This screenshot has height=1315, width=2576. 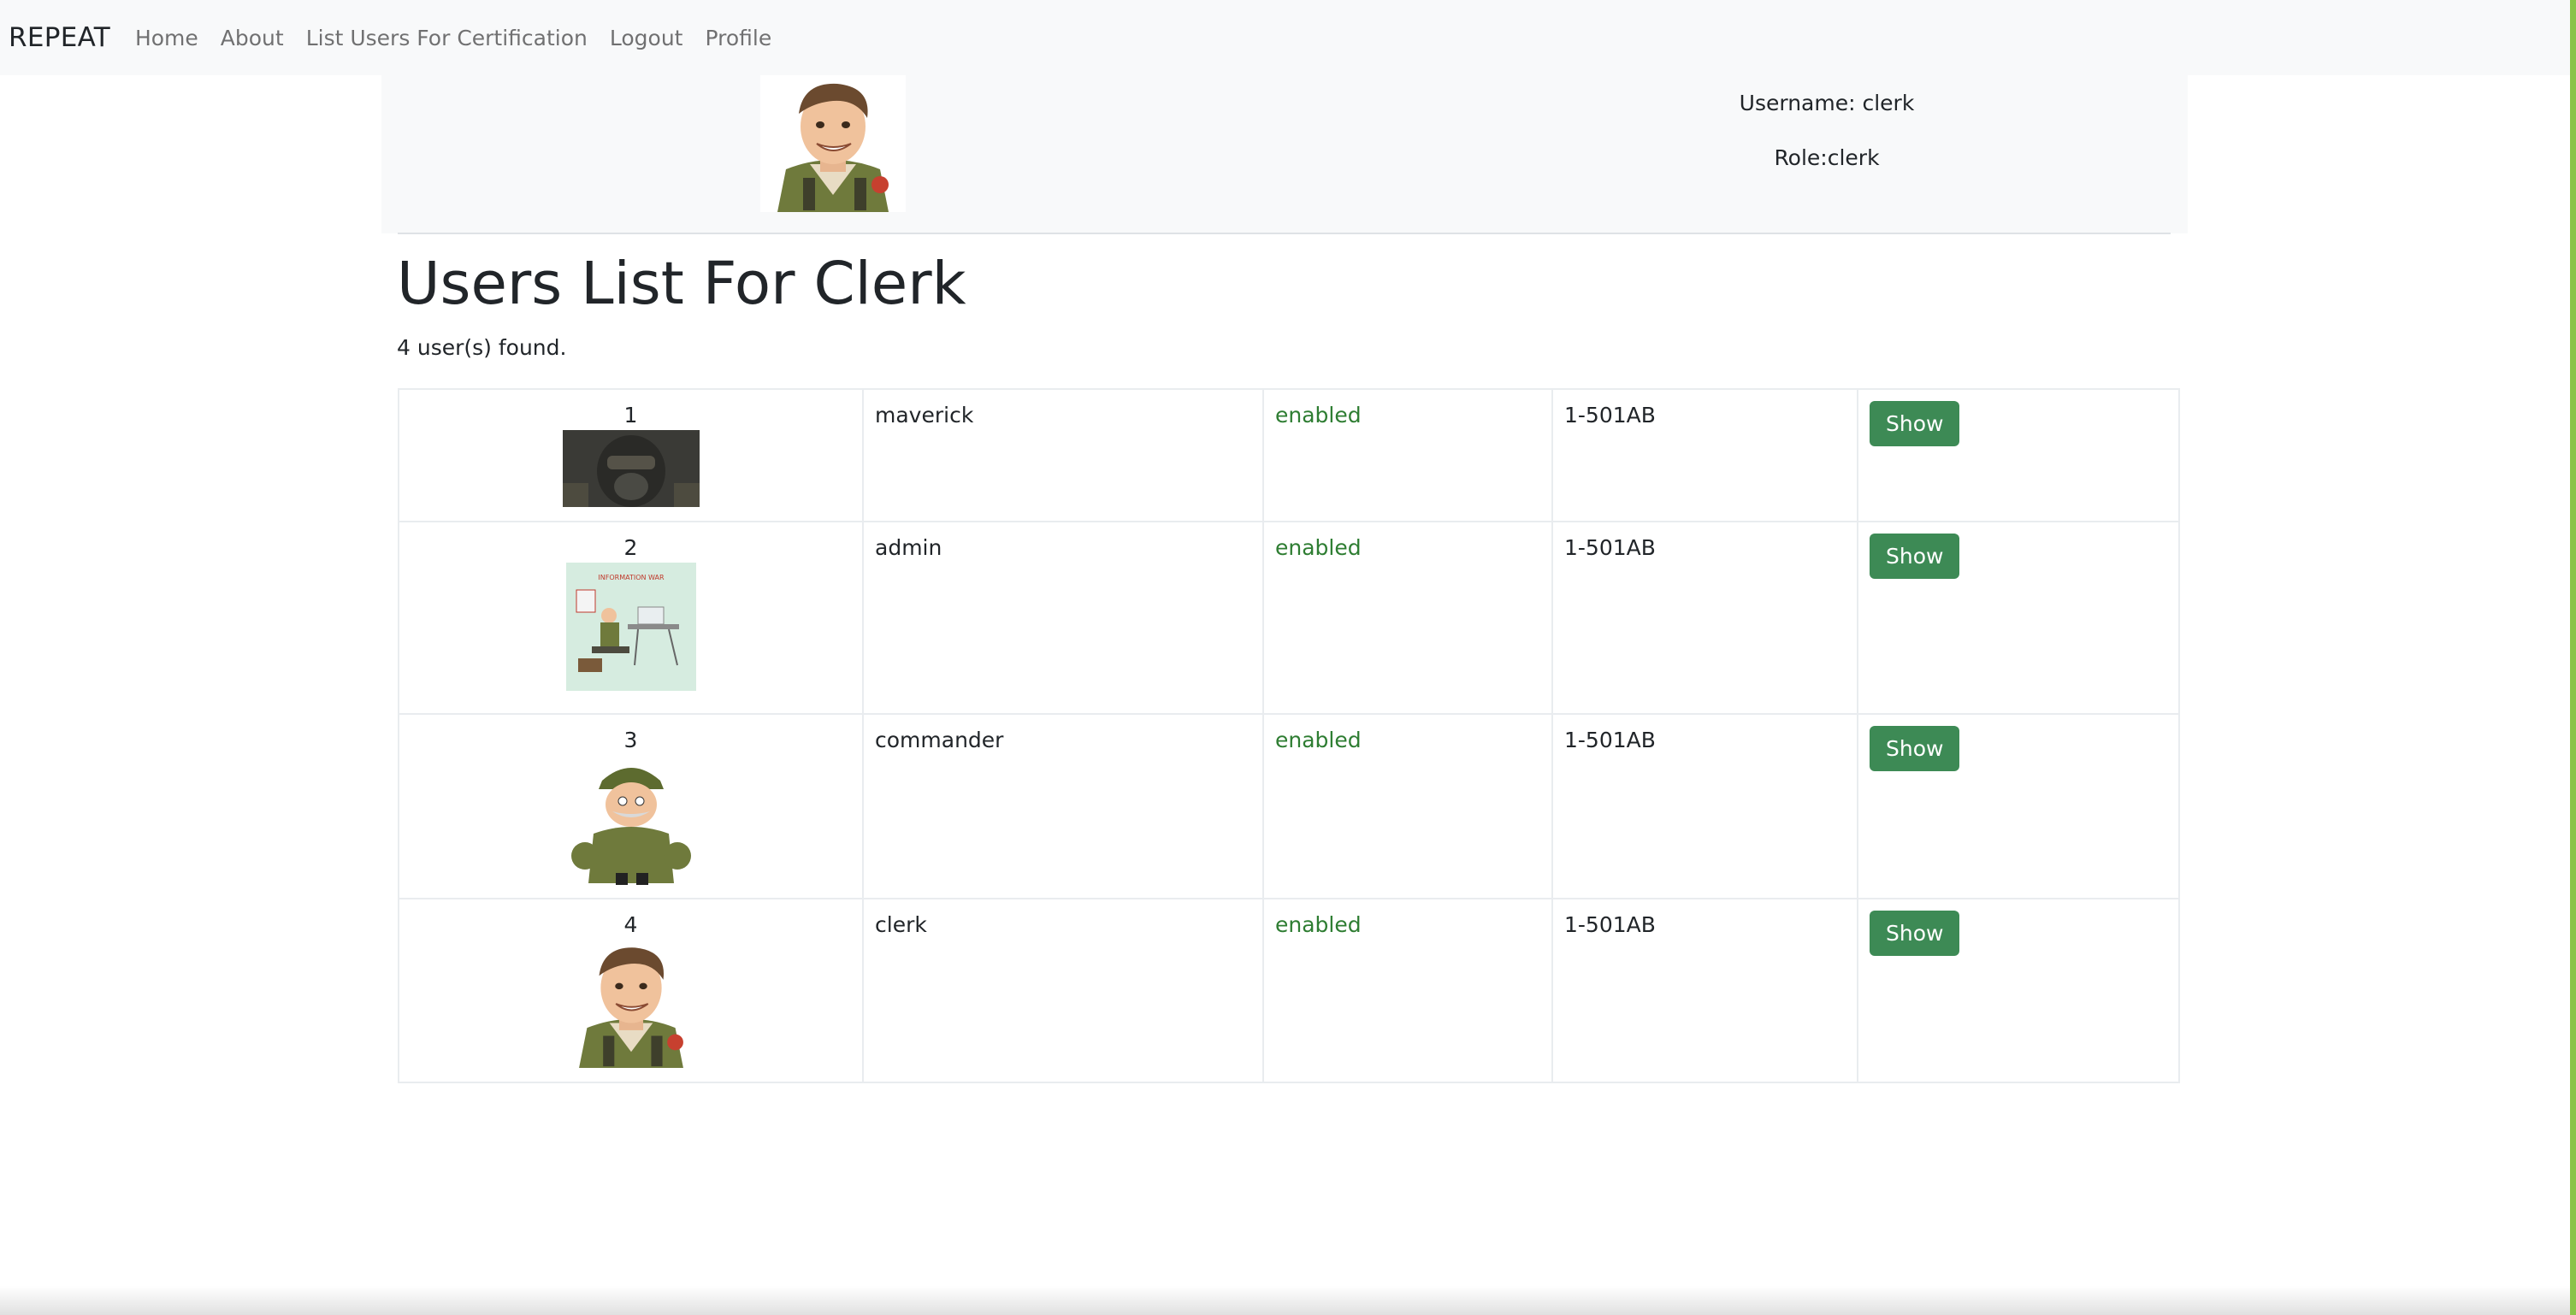 I want to click on row-index: 1, so click(x=630, y=415).